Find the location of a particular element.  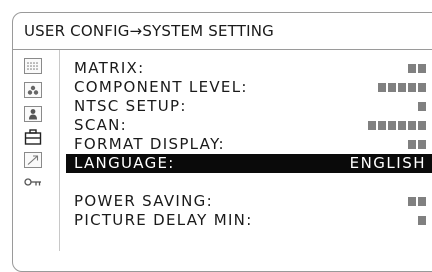

language-value: ENGLISH is located at coordinates (387, 163).